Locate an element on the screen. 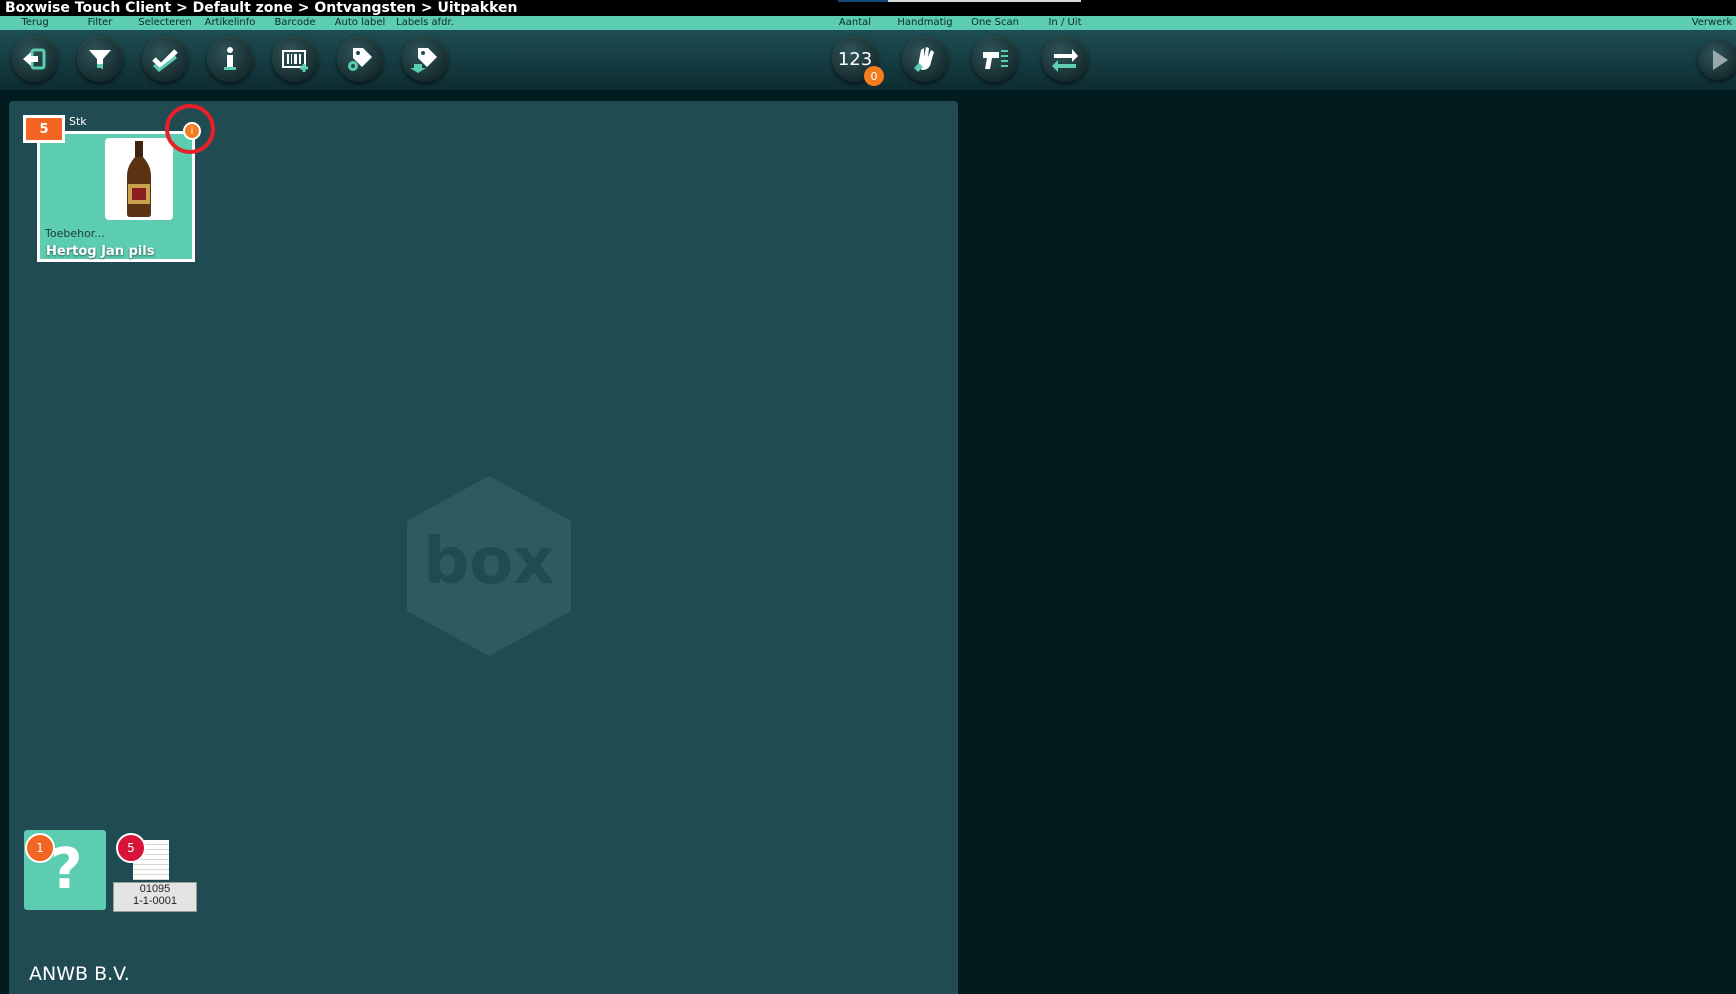 This screenshot has height=994, width=1736. article-info-button is located at coordinates (230, 59).